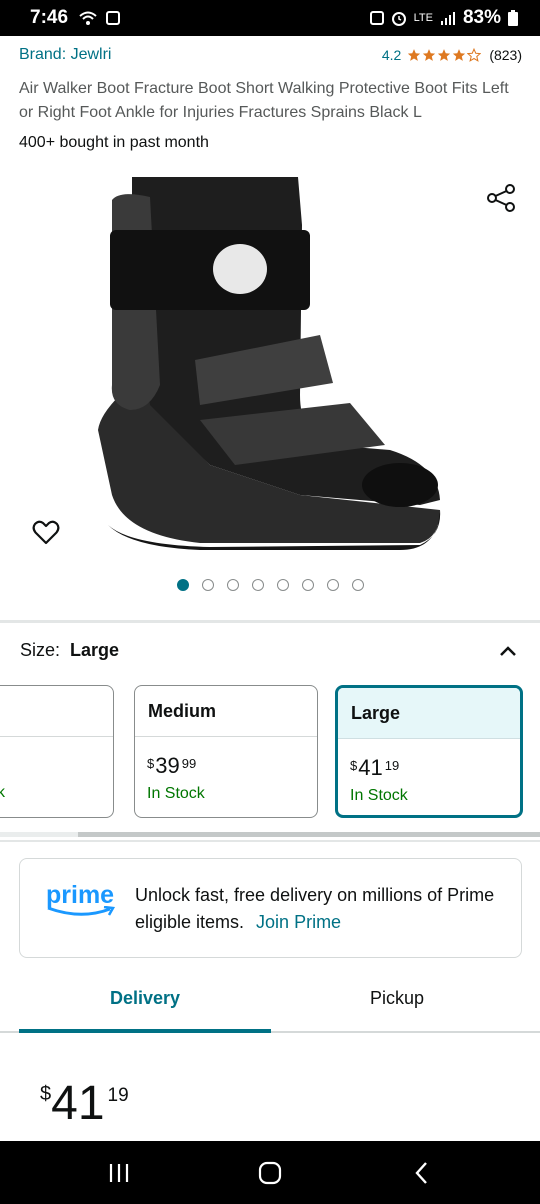 The height and width of the screenshot is (1204, 540). I want to click on size-option-price: $ 39 99, so click(172, 765).